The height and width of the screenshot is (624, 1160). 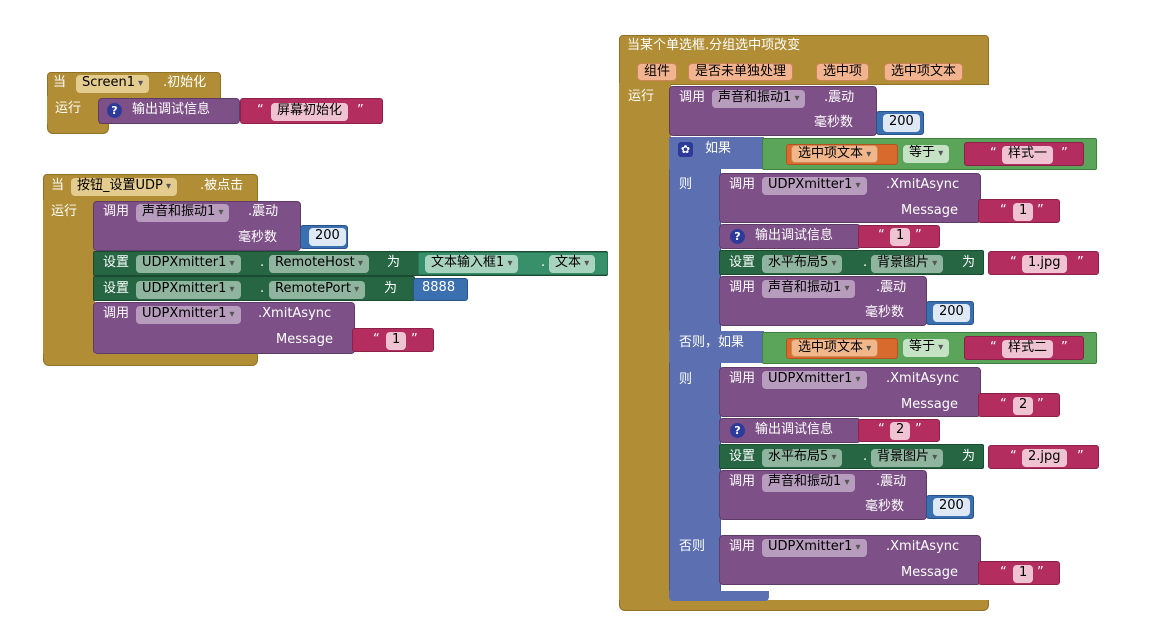 I want to click on when-label: 当, so click(x=58, y=185).